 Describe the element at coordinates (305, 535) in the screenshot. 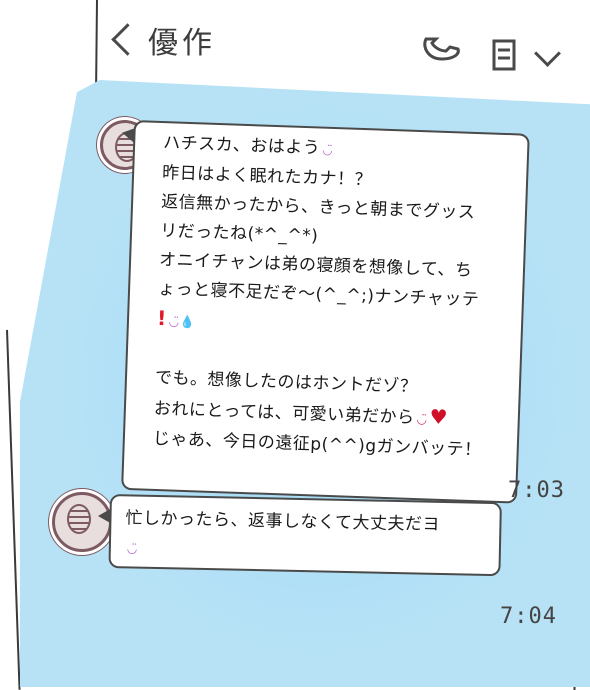

I see `message-bubble: 忙しかったら、返事しなくて大丈夫だヨ ◡̈` at that location.